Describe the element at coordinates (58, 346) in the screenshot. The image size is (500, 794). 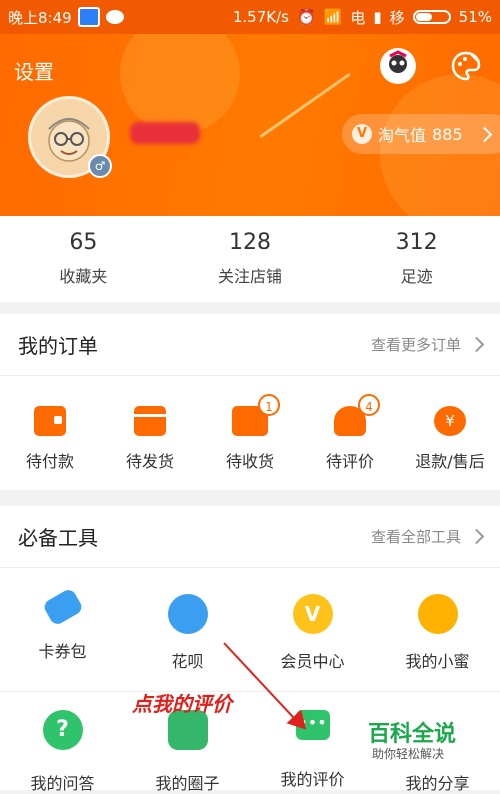
I see `orders-title: 我的订单` at that location.